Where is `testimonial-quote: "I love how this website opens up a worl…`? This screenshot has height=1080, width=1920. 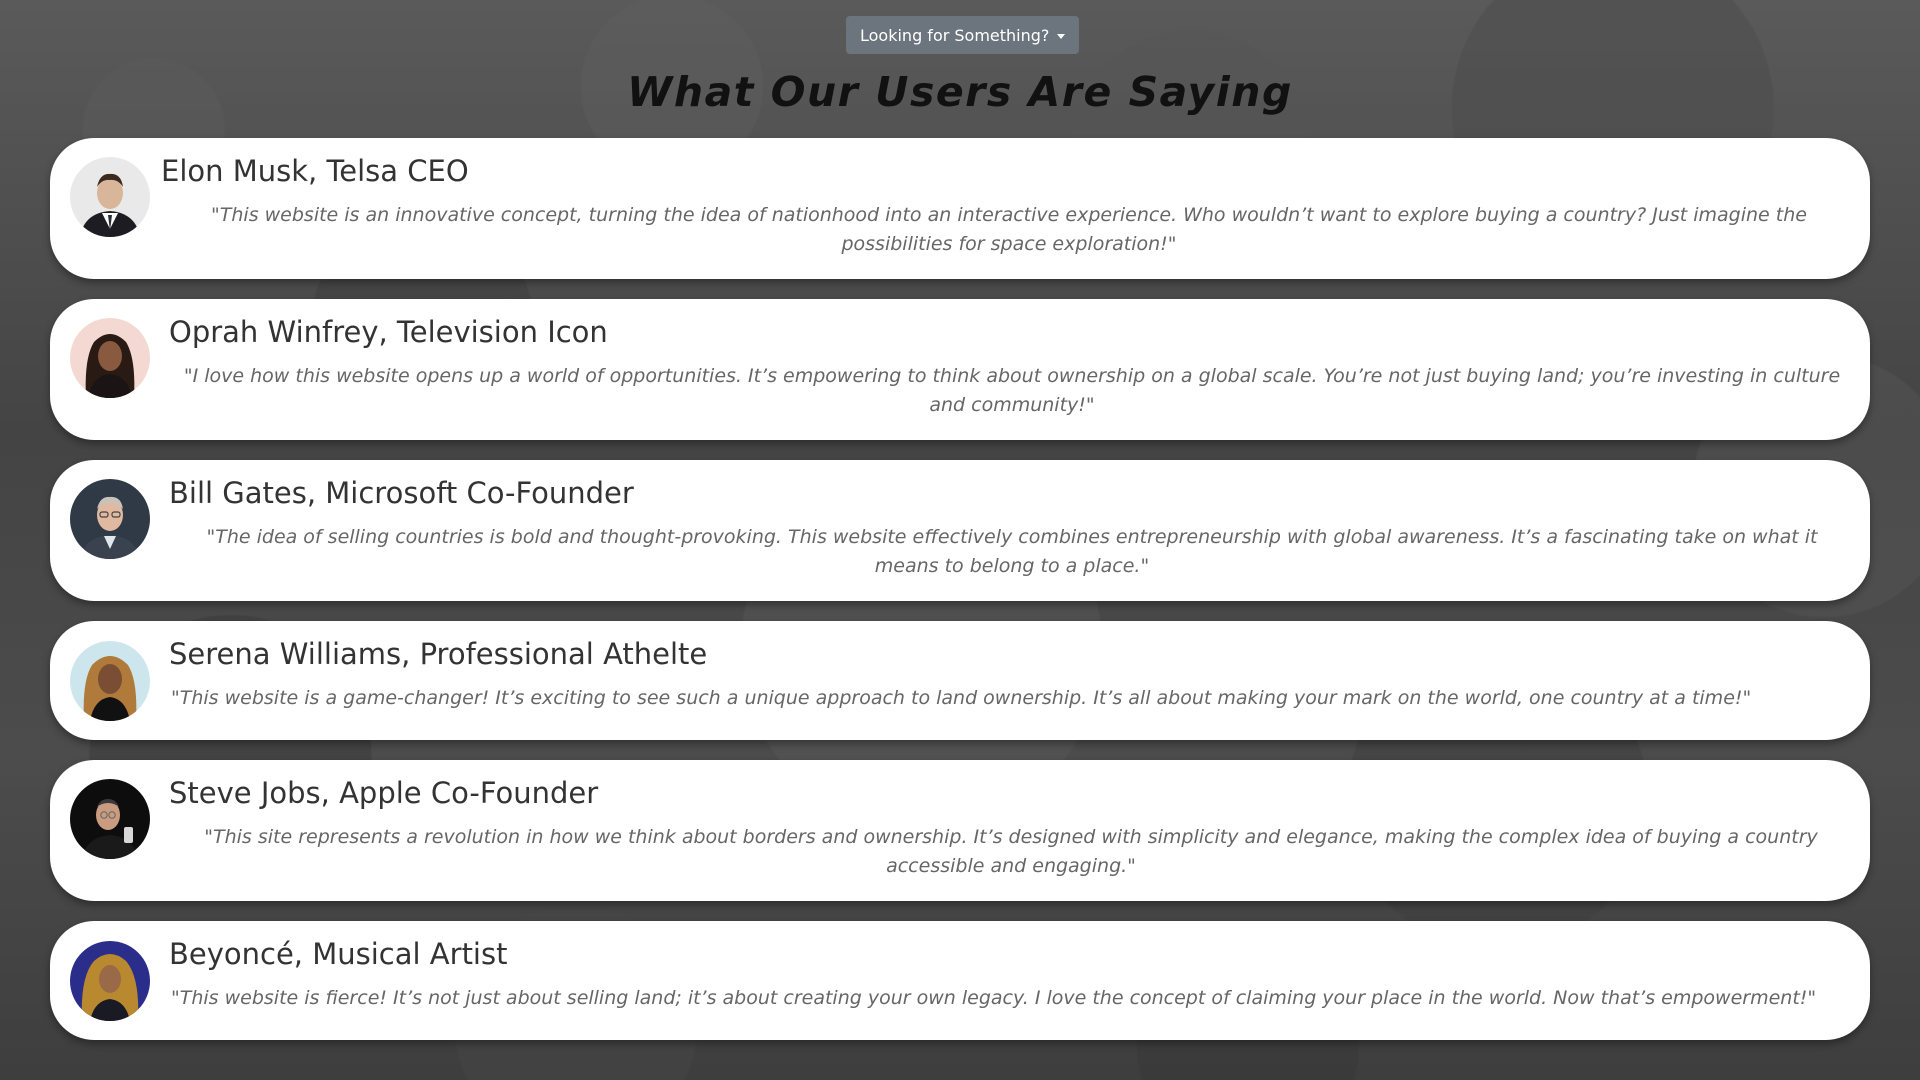 testimonial-quote: "I love how this website opens up a worl… is located at coordinates (1012, 390).